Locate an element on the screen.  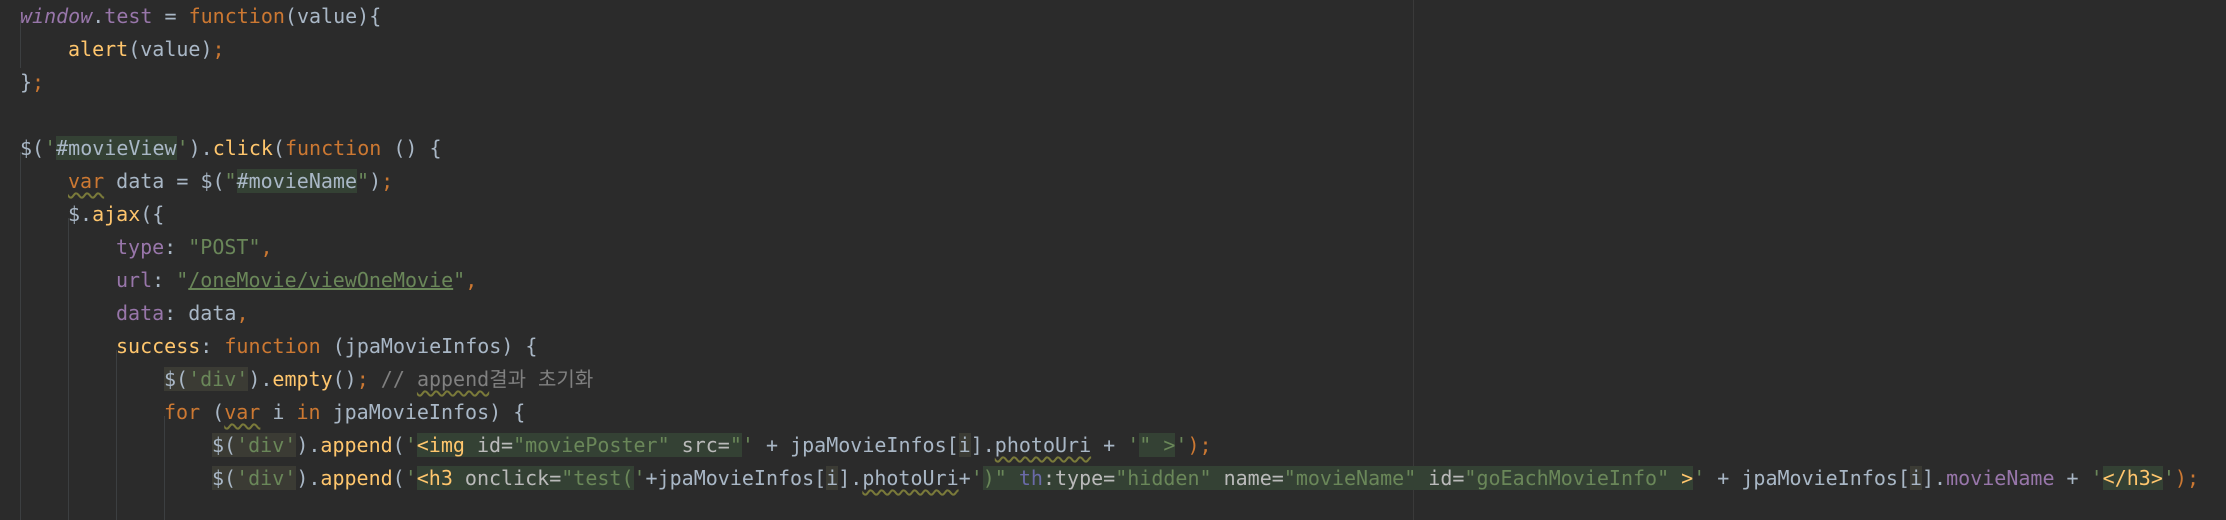
token: for is located at coordinates (182, 412).